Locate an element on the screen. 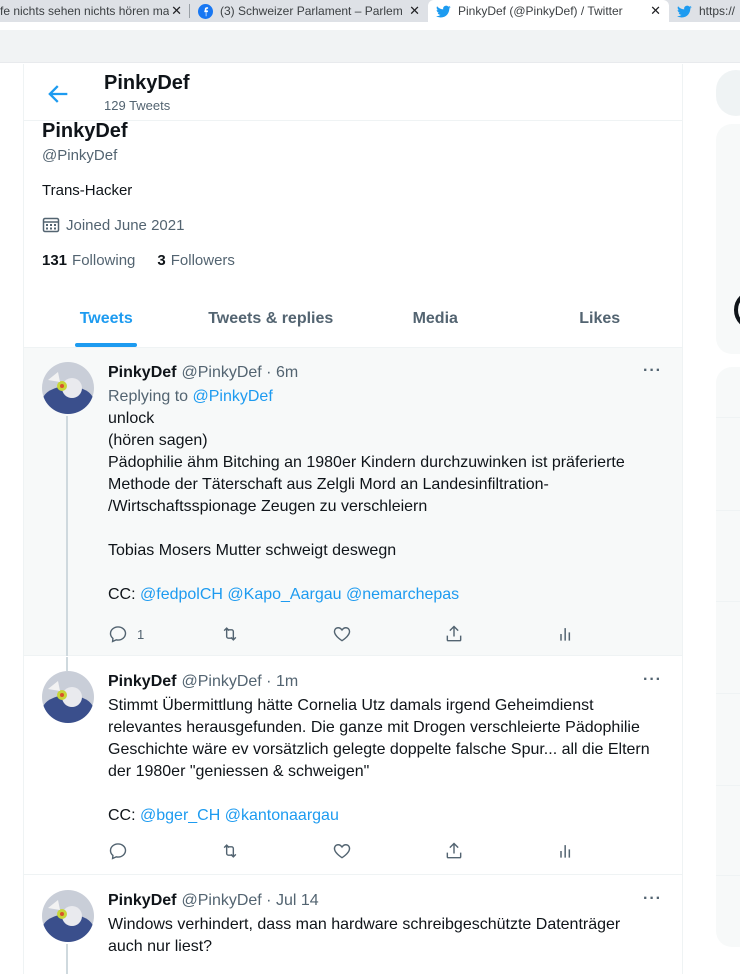 The image size is (740, 974). search-input is located at coordinates (728, 93).